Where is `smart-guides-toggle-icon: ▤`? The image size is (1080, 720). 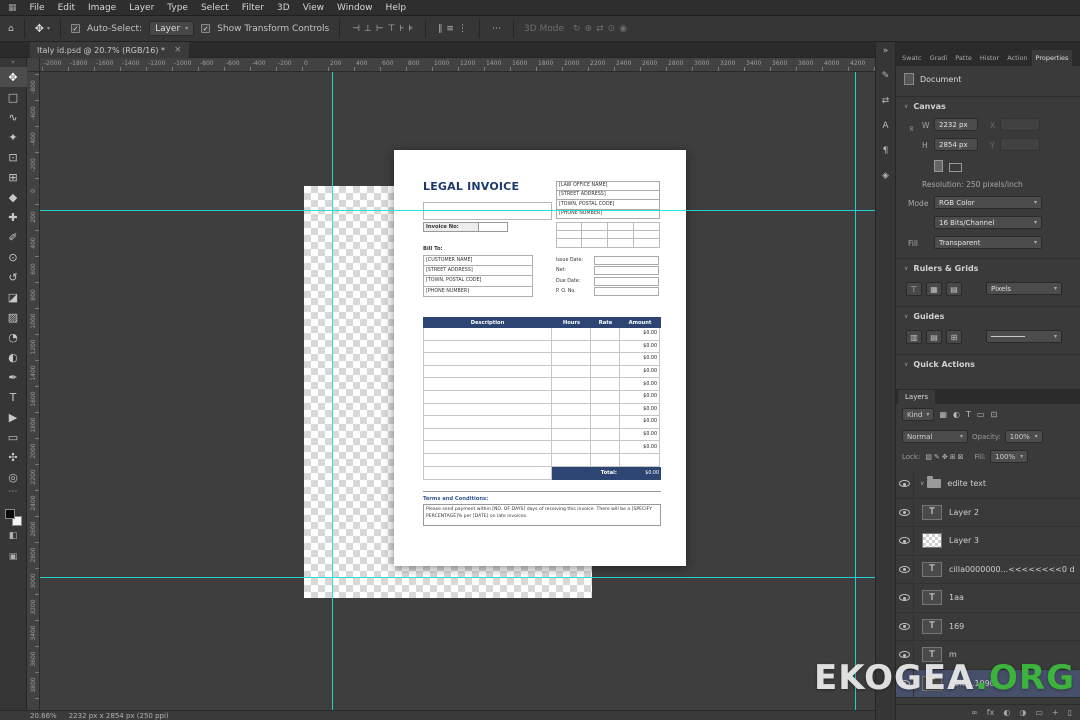 smart-guides-toggle-icon: ▤ is located at coordinates (934, 337).